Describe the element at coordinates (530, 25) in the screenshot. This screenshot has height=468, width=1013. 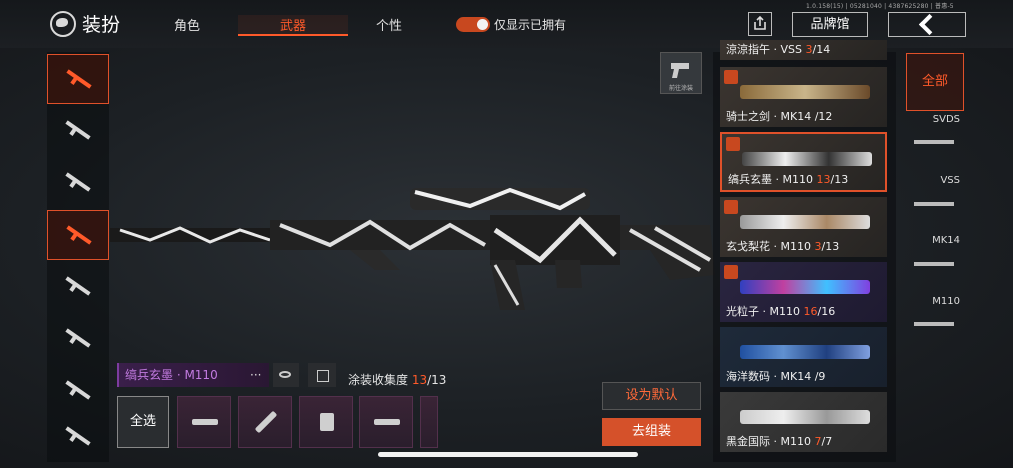
I see `only-owned-label: 仅显示已拥有` at that location.